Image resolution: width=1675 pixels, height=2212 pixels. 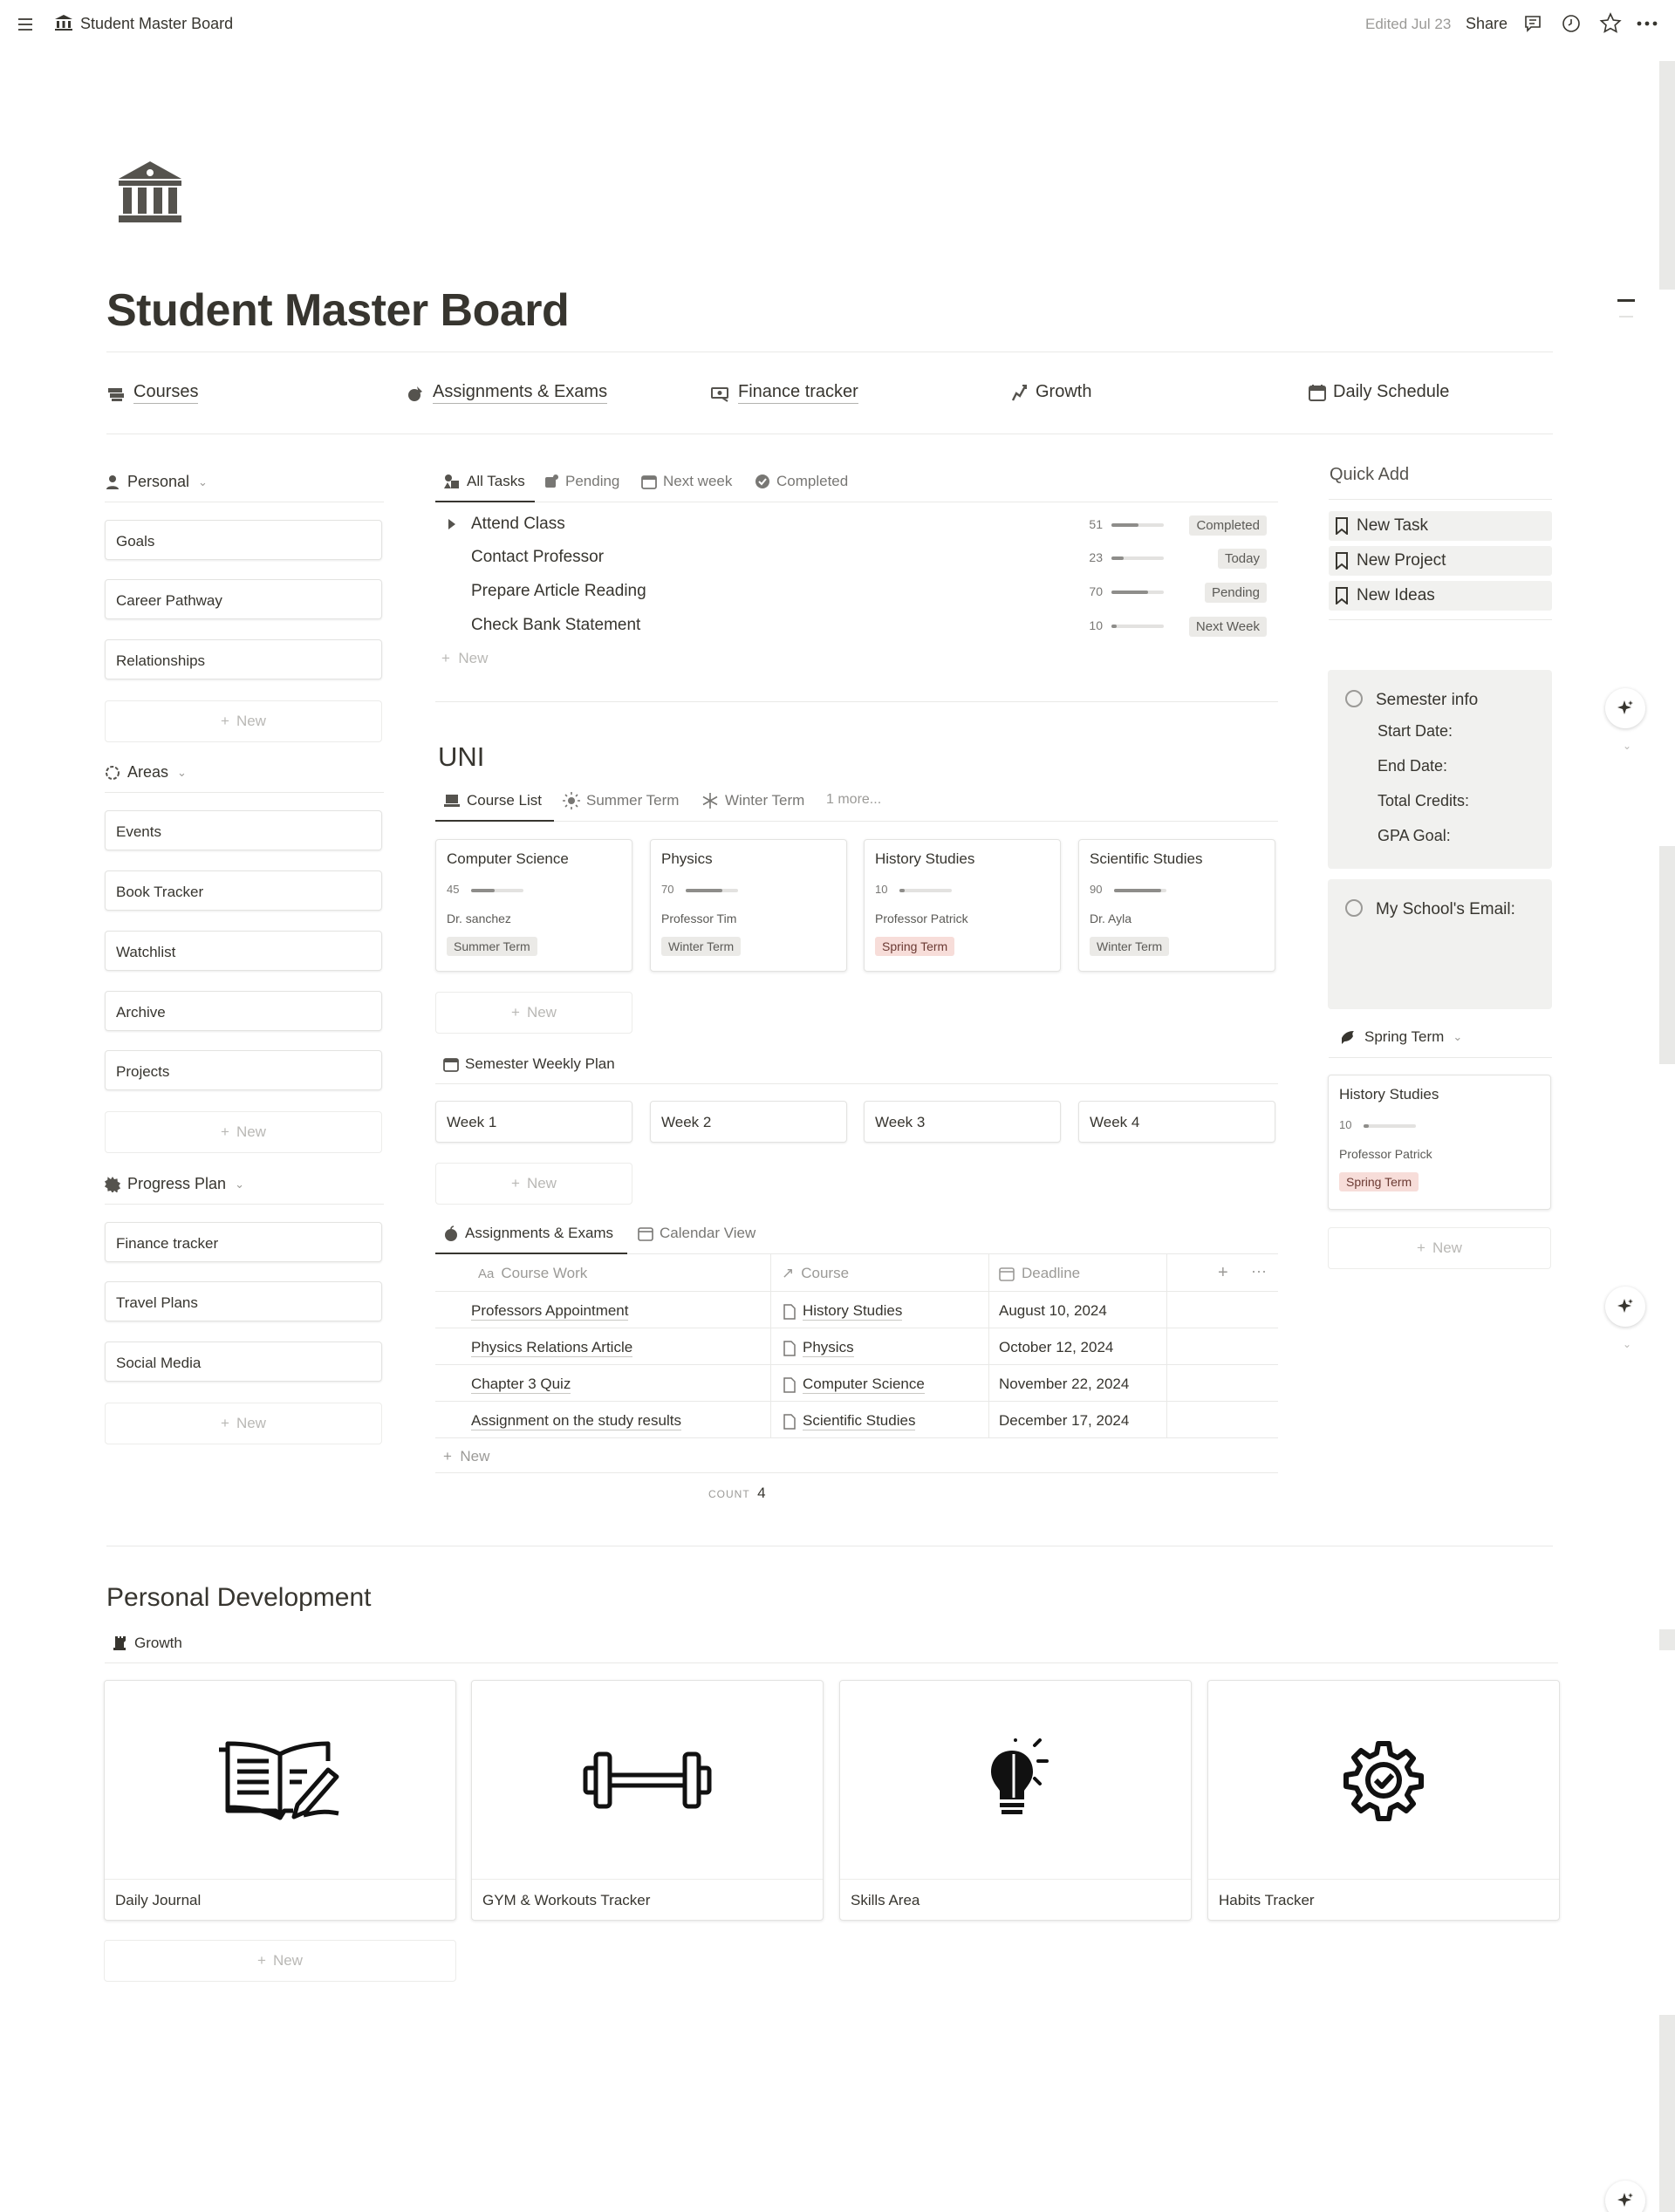 I want to click on status-badge: Completed, so click(x=1228, y=525).